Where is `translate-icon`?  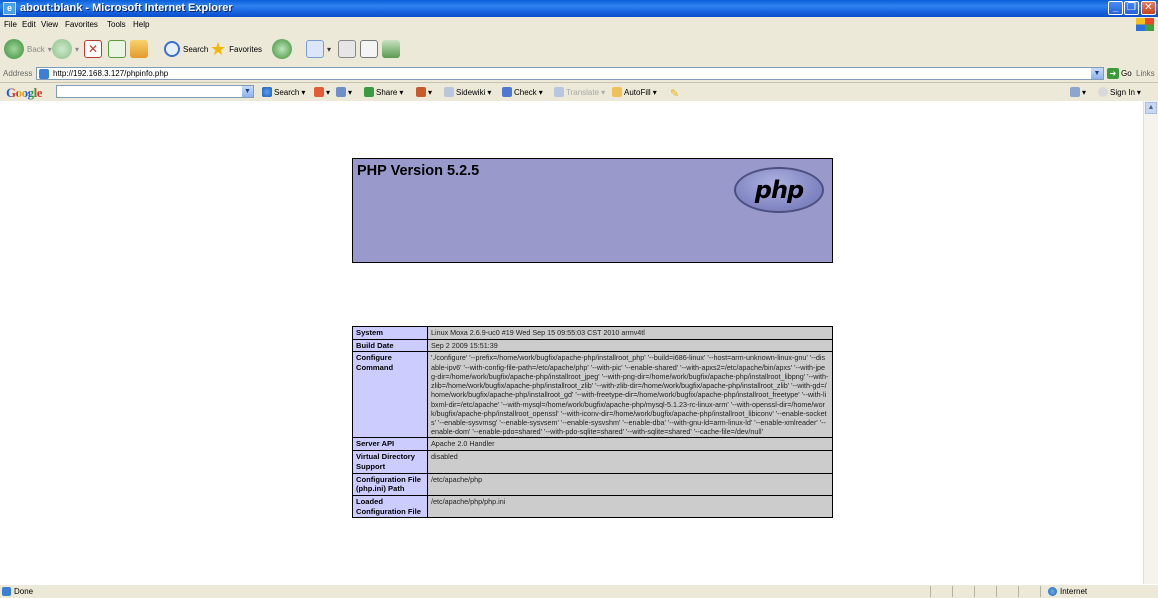
translate-icon is located at coordinates (559, 92).